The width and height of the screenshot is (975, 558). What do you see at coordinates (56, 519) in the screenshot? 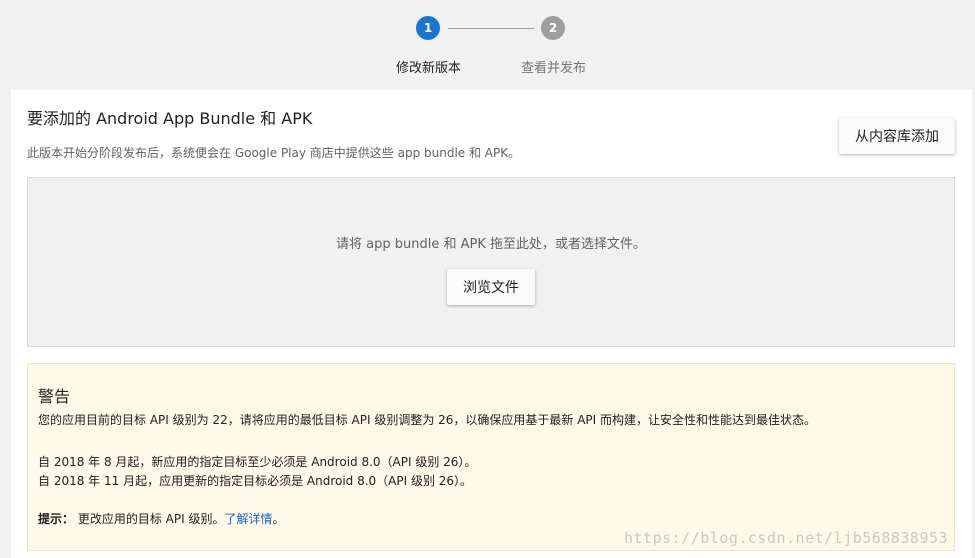
I see `tip-label: 提示：` at bounding box center [56, 519].